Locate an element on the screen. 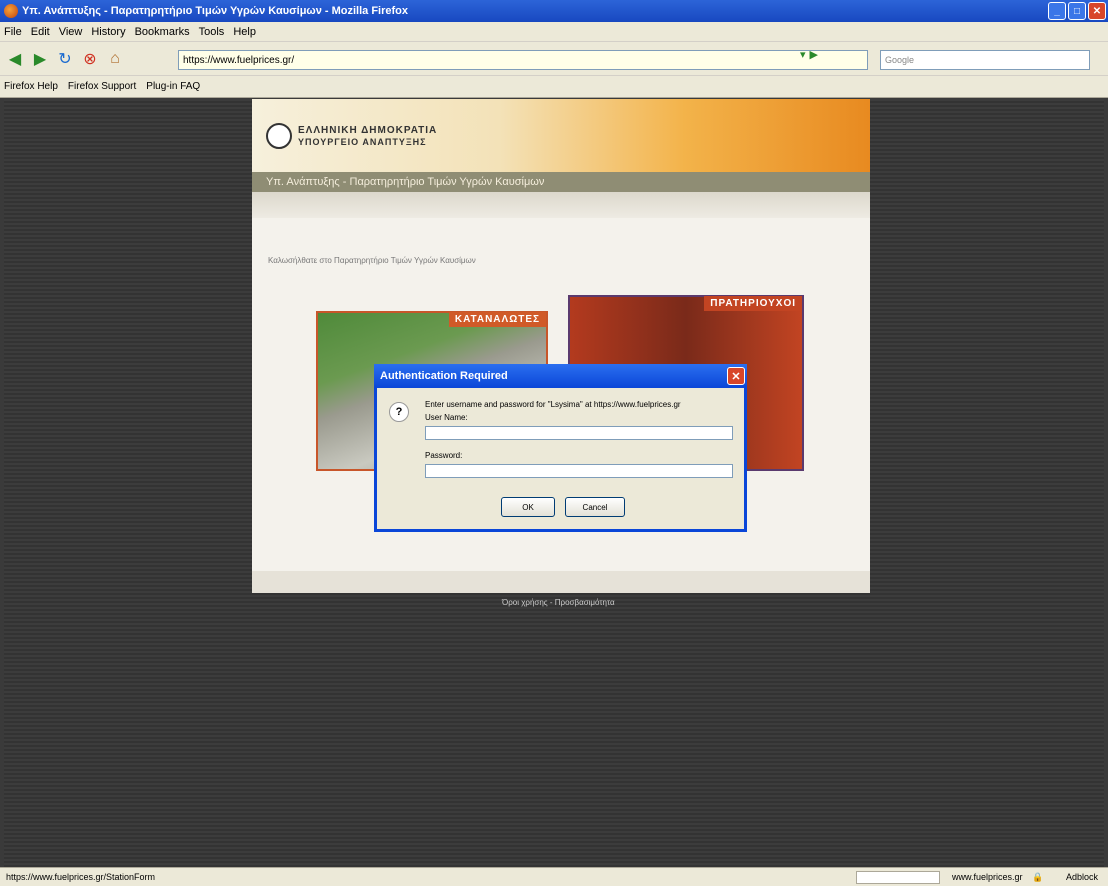 This screenshot has height=886, width=1108. bookmark-firefox-support: Firefox Support is located at coordinates (102, 86).